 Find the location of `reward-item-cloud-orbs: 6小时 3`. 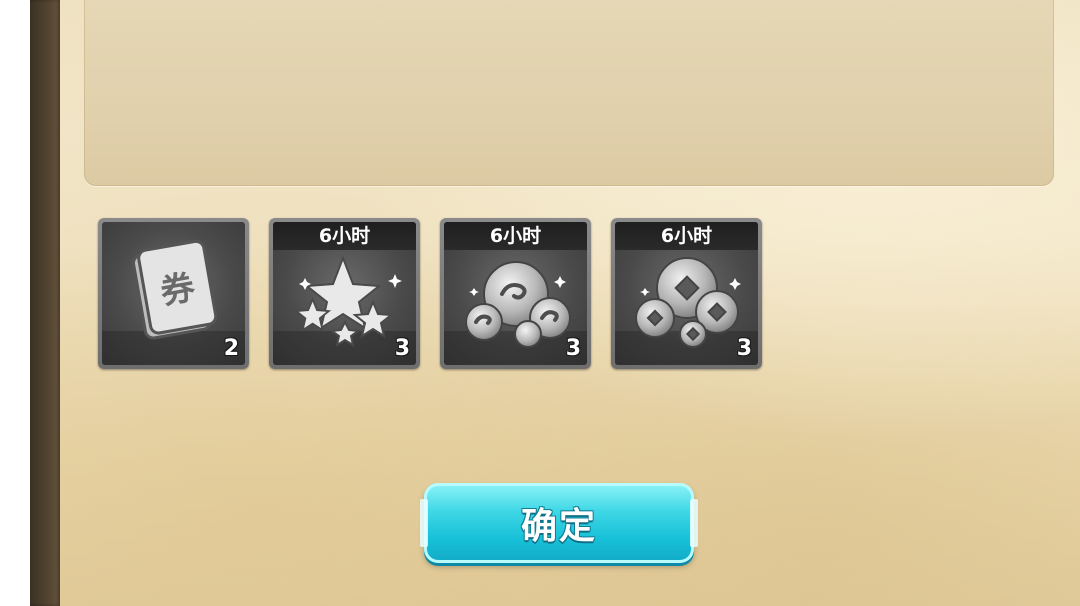

reward-item-cloud-orbs: 6小时 3 is located at coordinates (515, 293).